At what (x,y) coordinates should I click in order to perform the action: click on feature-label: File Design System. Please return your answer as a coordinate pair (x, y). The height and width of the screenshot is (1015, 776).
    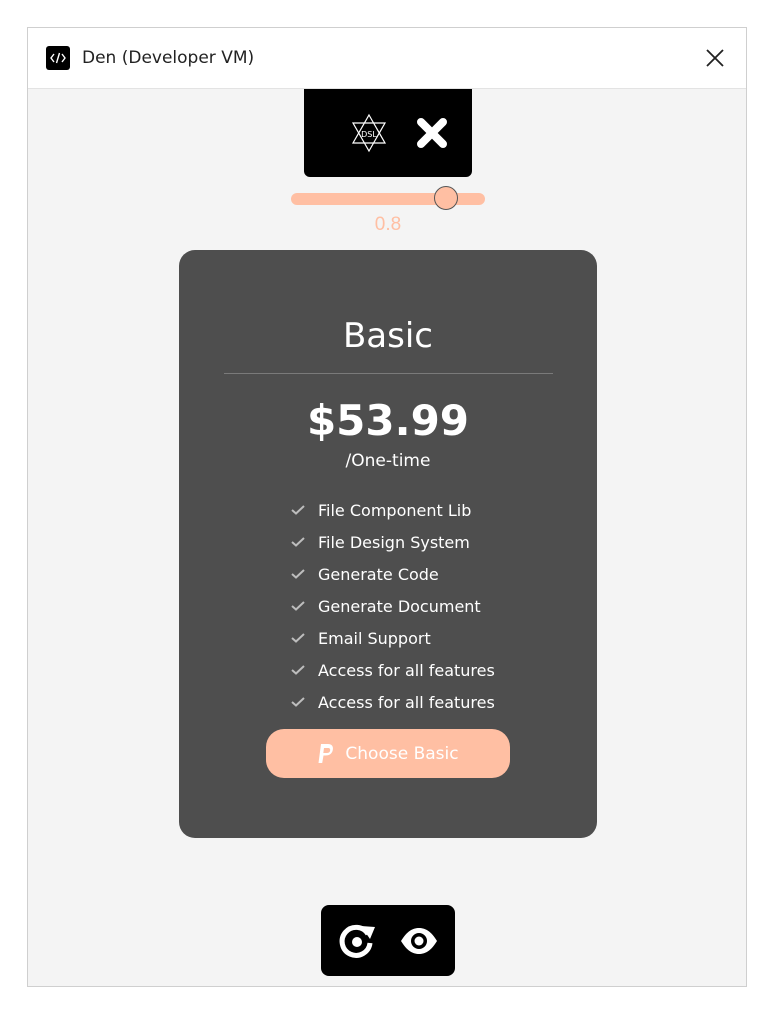
    Looking at the image, I should click on (394, 542).